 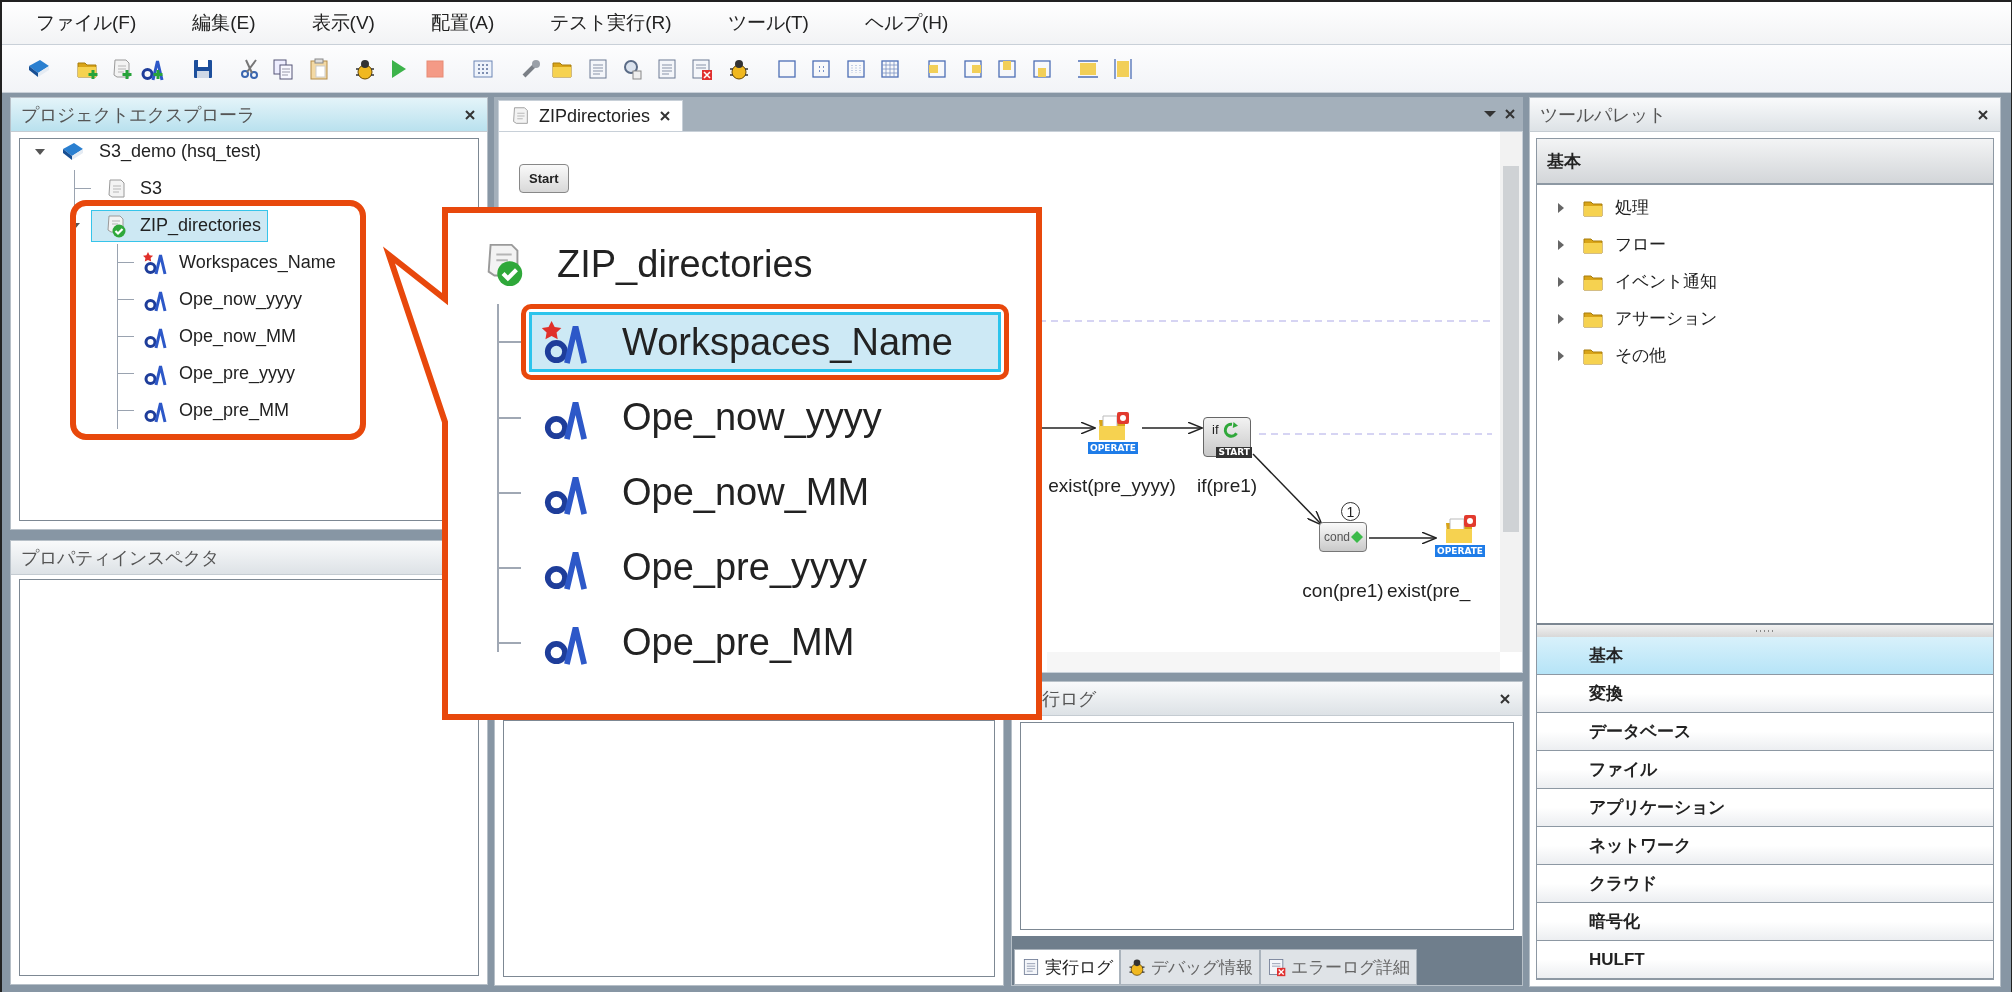 I want to click on folder-label: 処理, so click(x=1632, y=207).